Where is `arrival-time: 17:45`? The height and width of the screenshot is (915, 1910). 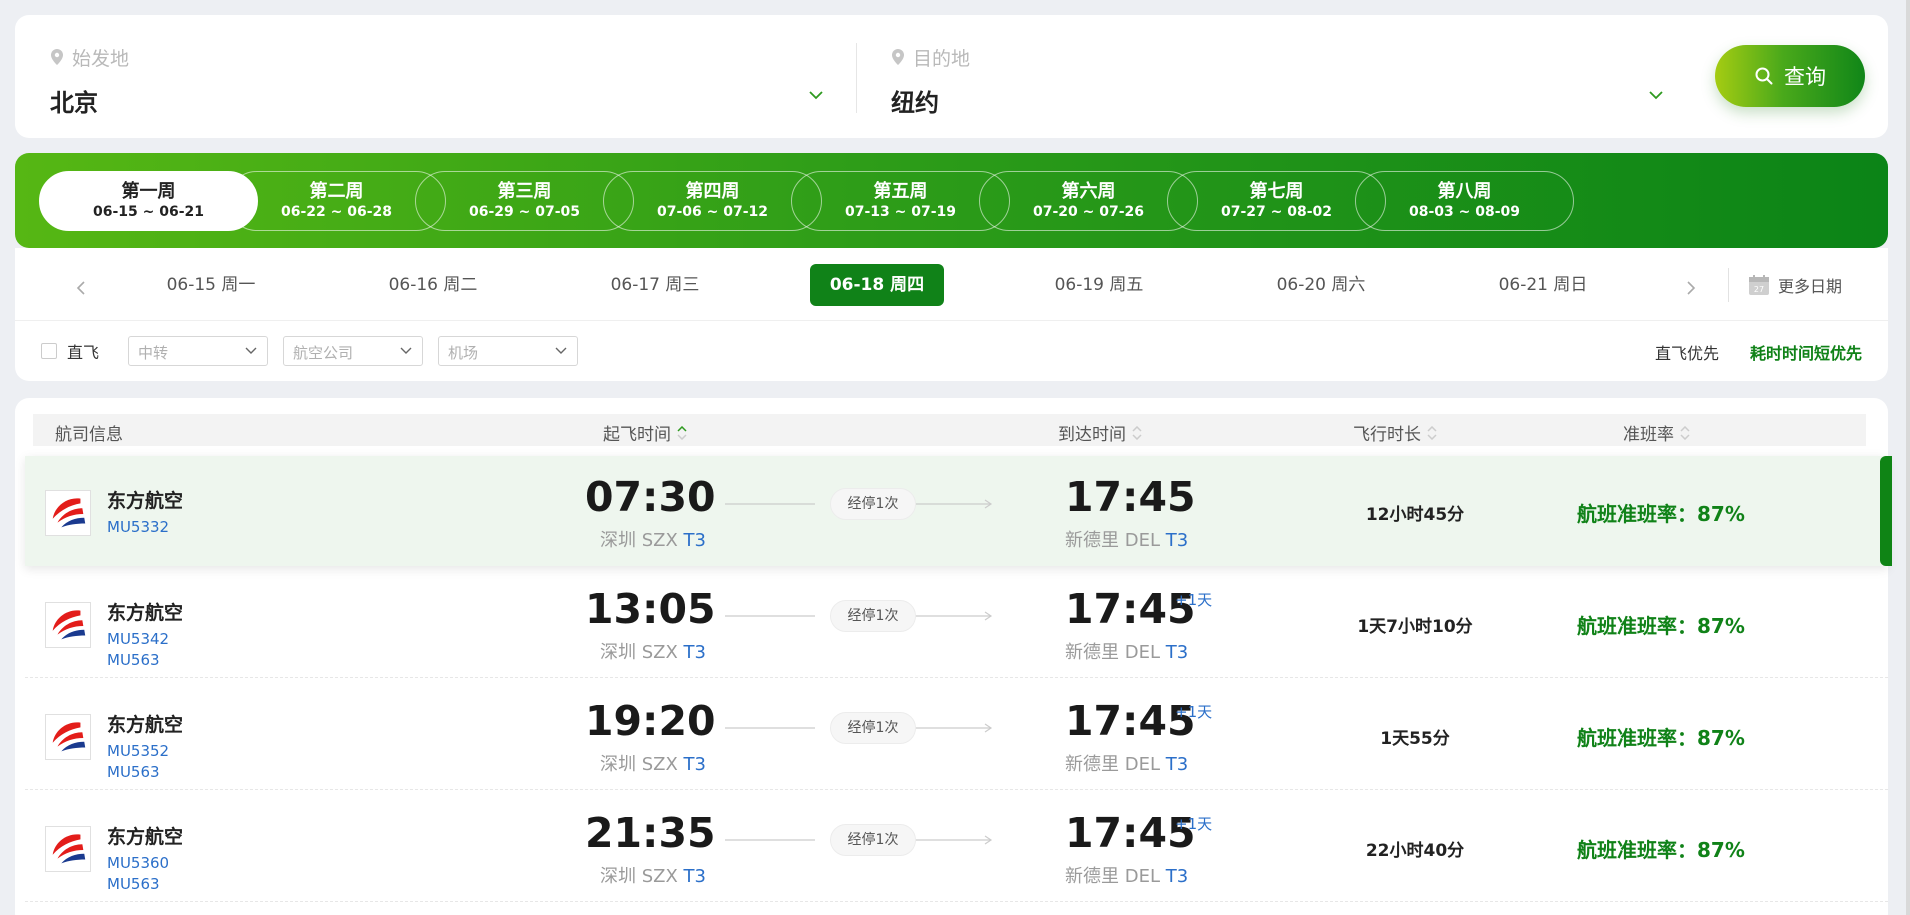
arrival-time: 17:45 is located at coordinates (1130, 497).